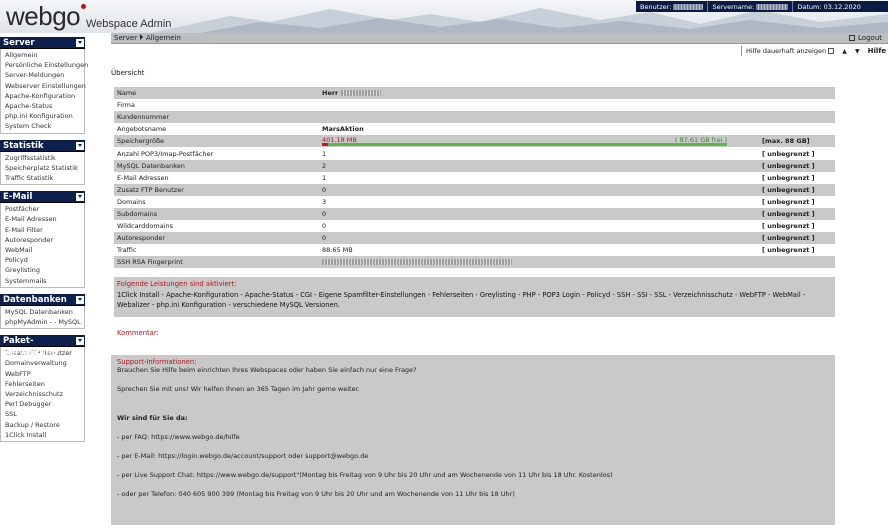 The width and height of the screenshot is (888, 530). Describe the element at coordinates (30, 347) in the screenshot. I see `nav-section-title: Paket-Verwaltung` at that location.